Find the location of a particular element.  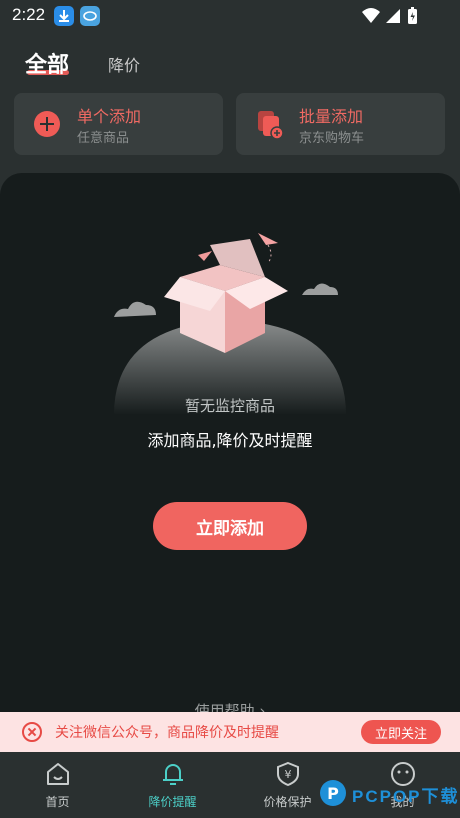

empty-box-illustration is located at coordinates (230, 322).